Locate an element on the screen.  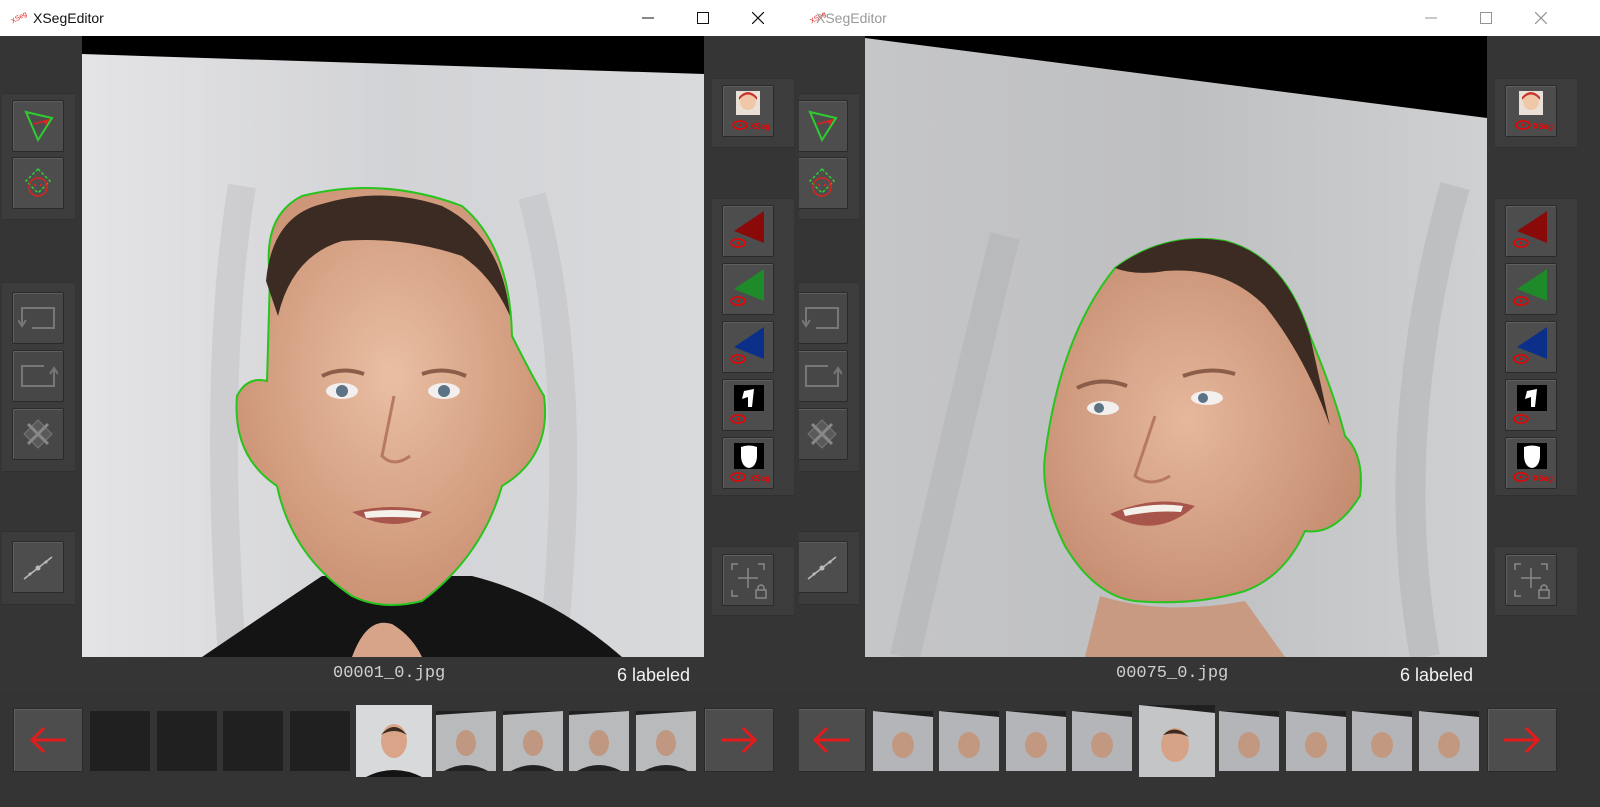
view-lock-icon is located at coordinates (38, 568).